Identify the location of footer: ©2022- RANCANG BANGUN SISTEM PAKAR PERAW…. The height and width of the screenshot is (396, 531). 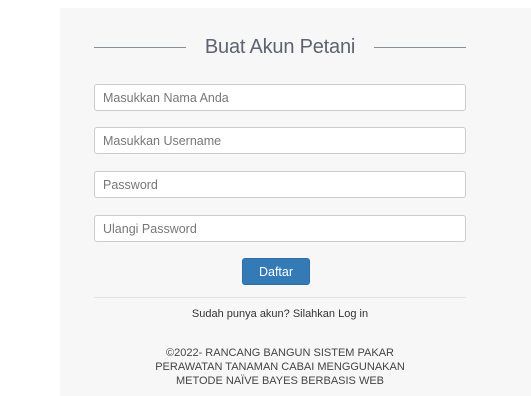
(280, 367).